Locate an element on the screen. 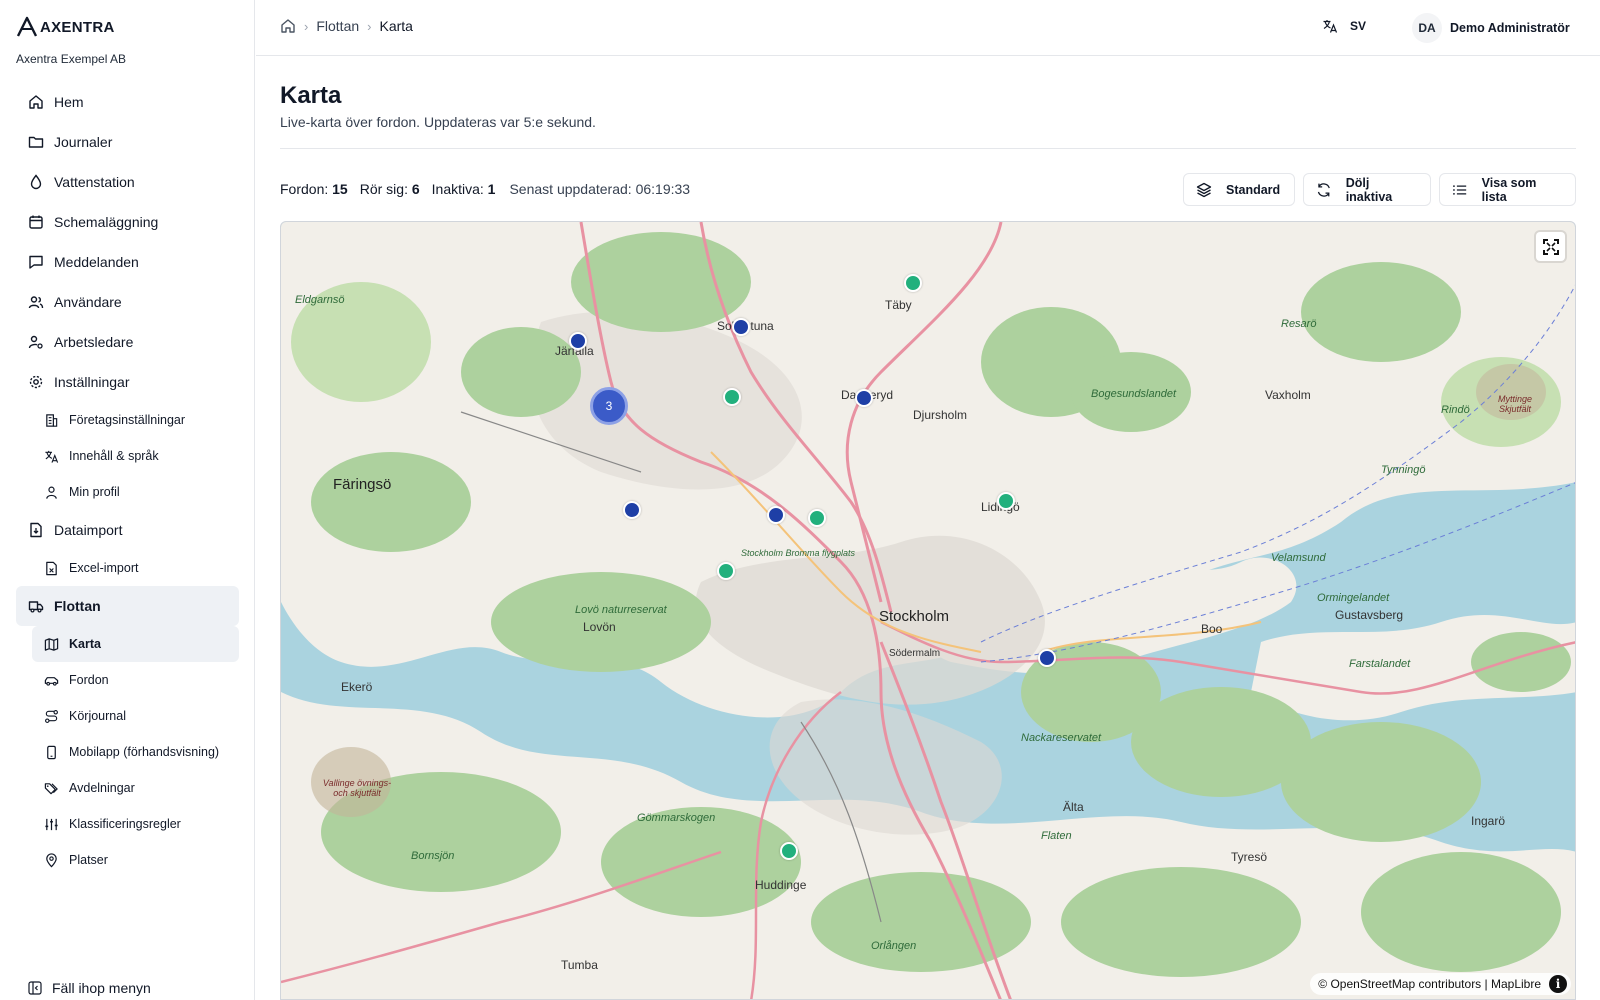 Image resolution: width=1600 pixels, height=1000 pixels. attribution-text: © OpenStreetMap contributors | MapLibre is located at coordinates (1429, 984).